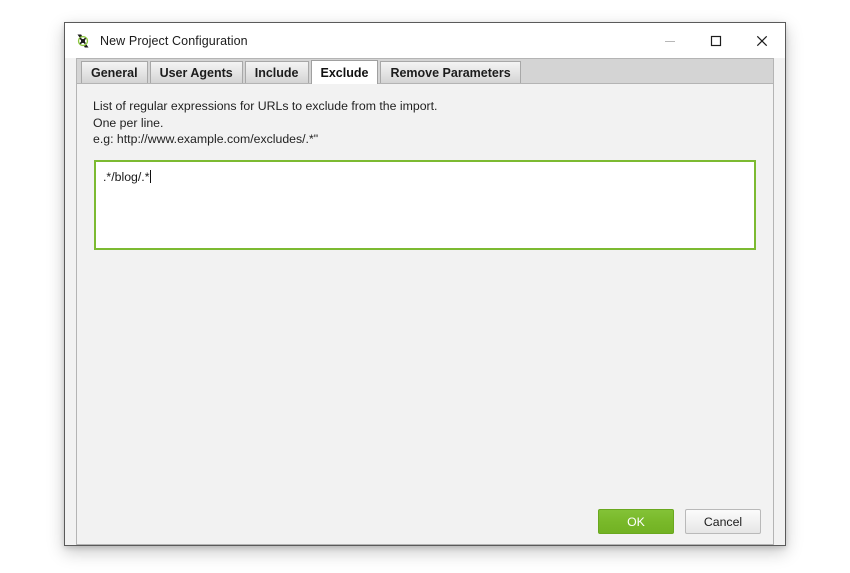 The height and width of the screenshot is (573, 850). What do you see at coordinates (83, 40) in the screenshot?
I see `spider-app-icon` at bounding box center [83, 40].